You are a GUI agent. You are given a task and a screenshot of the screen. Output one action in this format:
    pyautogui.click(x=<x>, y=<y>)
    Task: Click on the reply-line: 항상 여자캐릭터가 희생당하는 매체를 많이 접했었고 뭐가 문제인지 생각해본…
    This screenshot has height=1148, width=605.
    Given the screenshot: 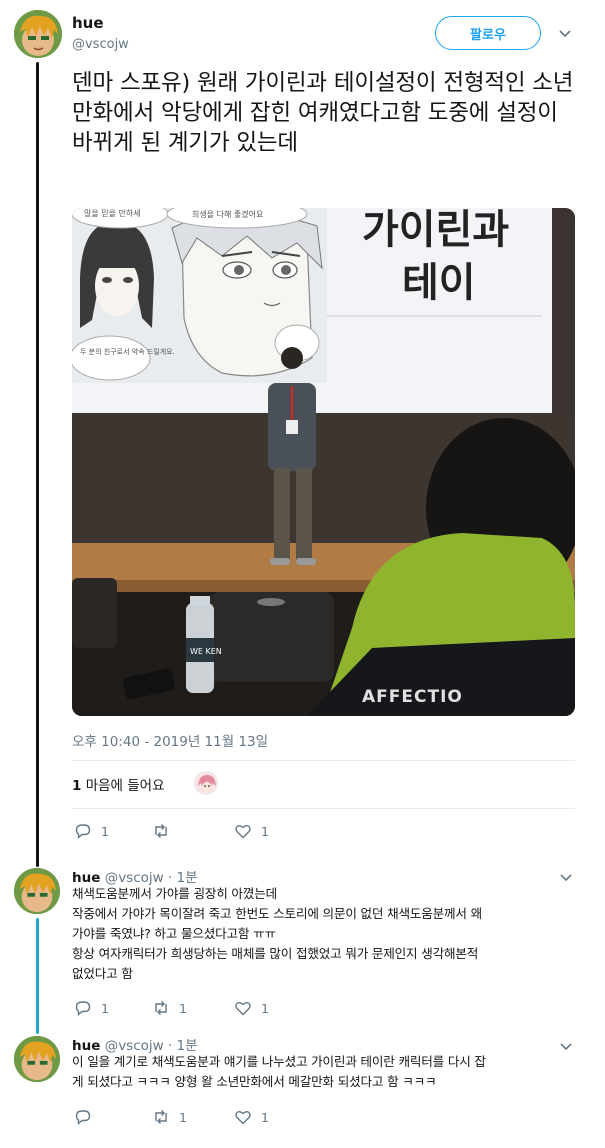 What is the action you would take?
    pyautogui.click(x=275, y=953)
    